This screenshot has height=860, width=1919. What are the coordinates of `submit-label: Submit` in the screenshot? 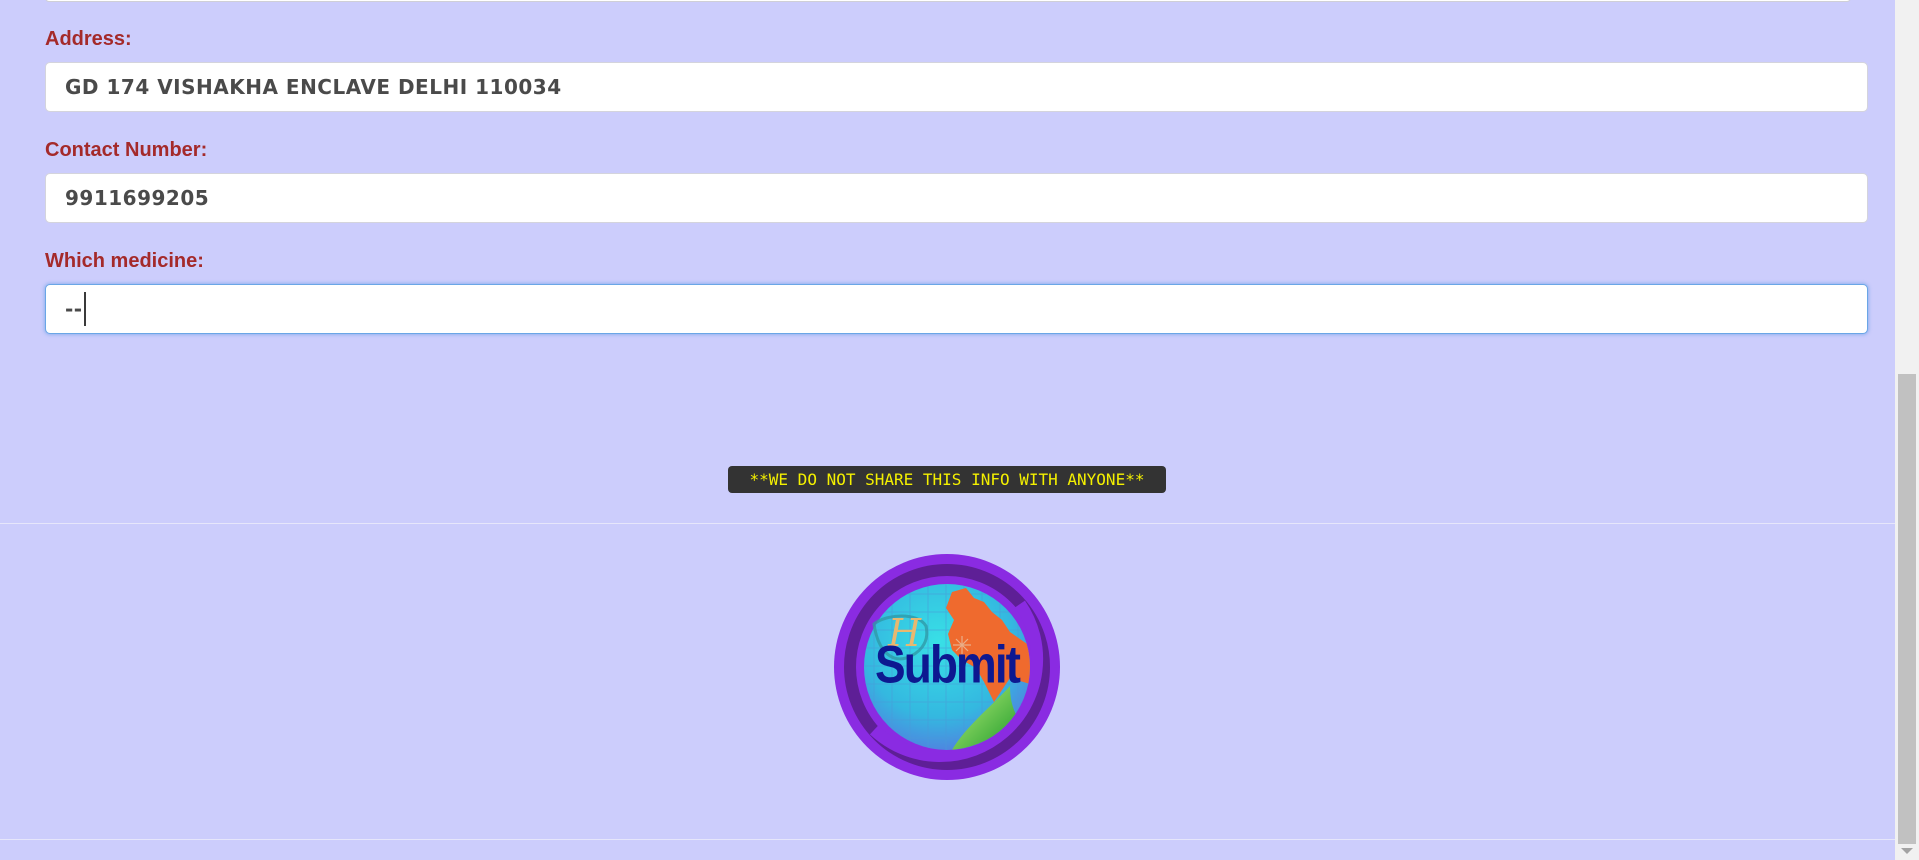 It's located at (948, 664).